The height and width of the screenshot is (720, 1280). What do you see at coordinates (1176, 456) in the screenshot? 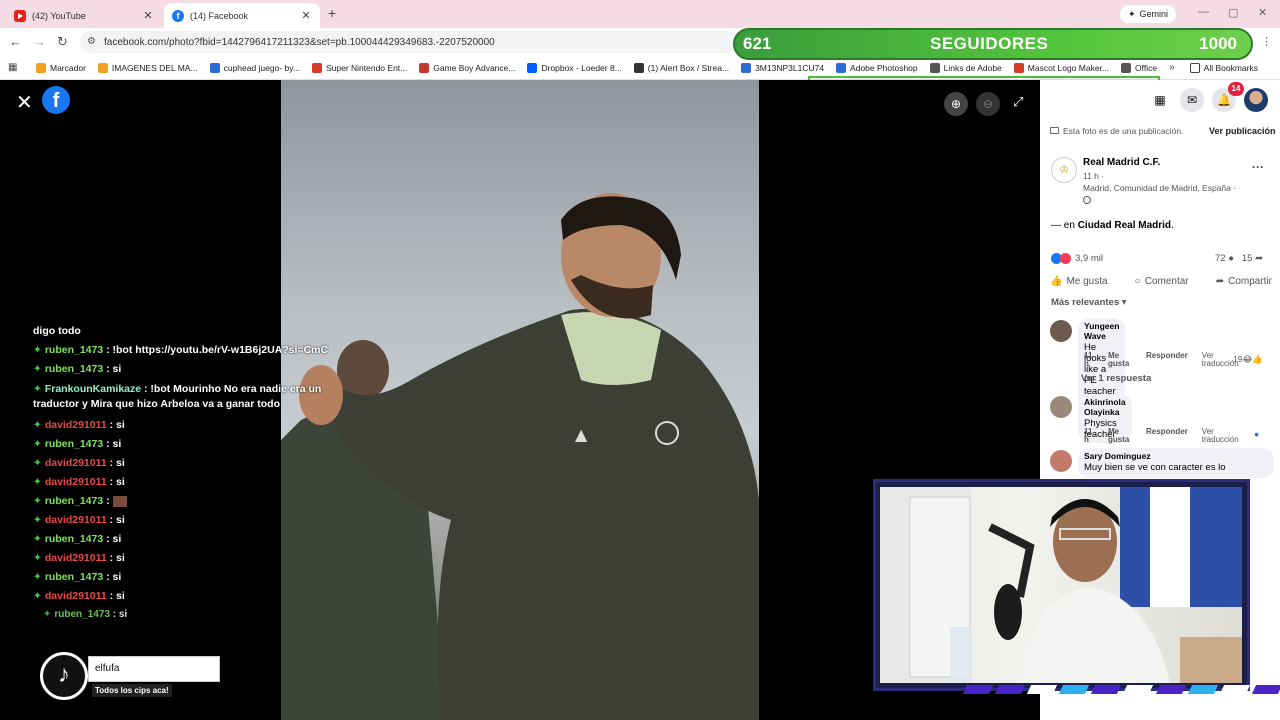
I see `comment-author: Sary Dominguez` at bounding box center [1176, 456].